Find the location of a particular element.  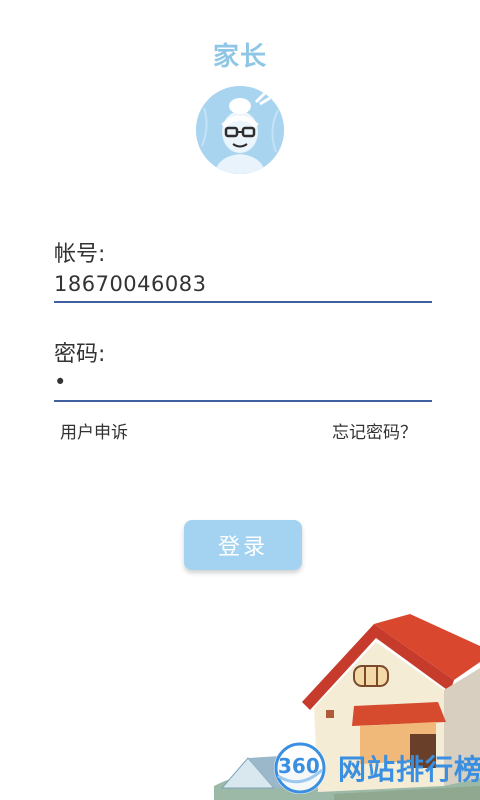

user-appeal-link: 用户申诉 is located at coordinates (94, 430).